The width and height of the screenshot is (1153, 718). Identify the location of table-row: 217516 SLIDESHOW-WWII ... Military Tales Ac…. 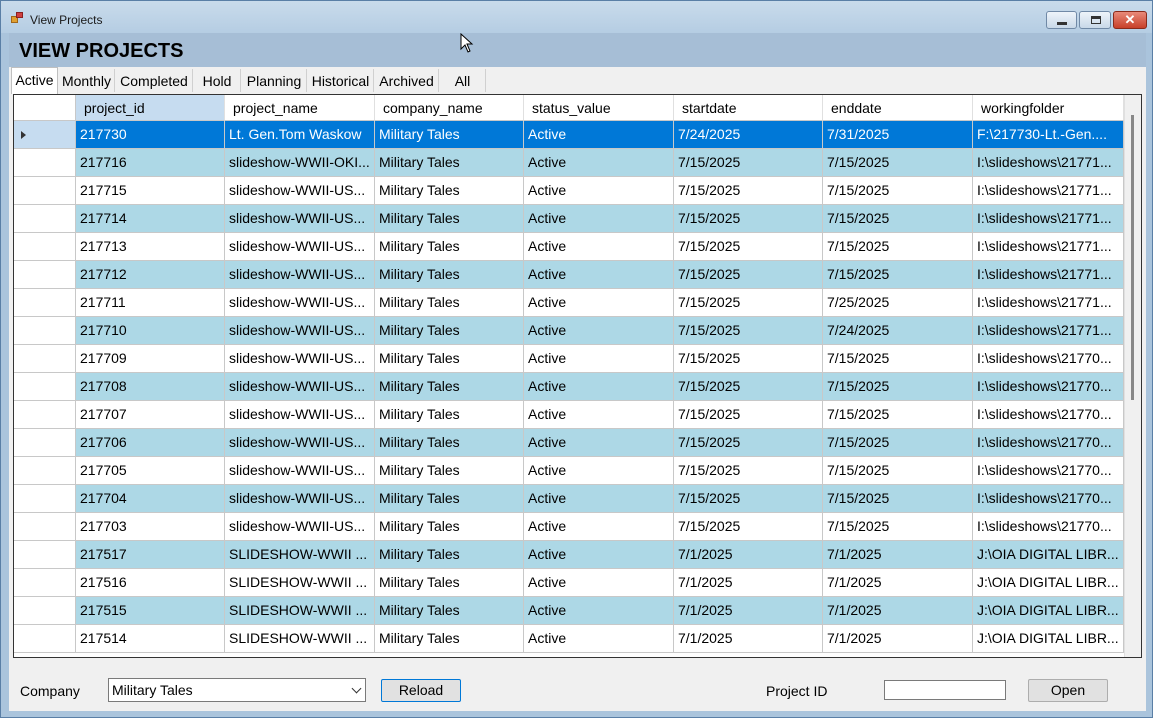
(569, 583).